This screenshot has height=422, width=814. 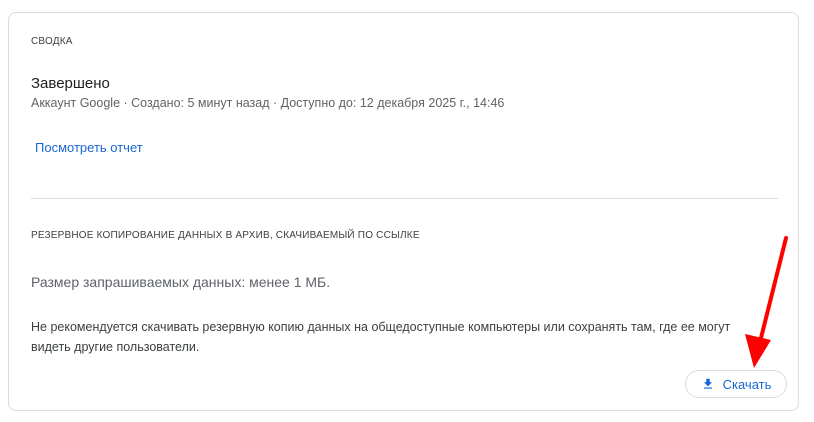 I want to click on download-button: Скачать, so click(x=736, y=384).